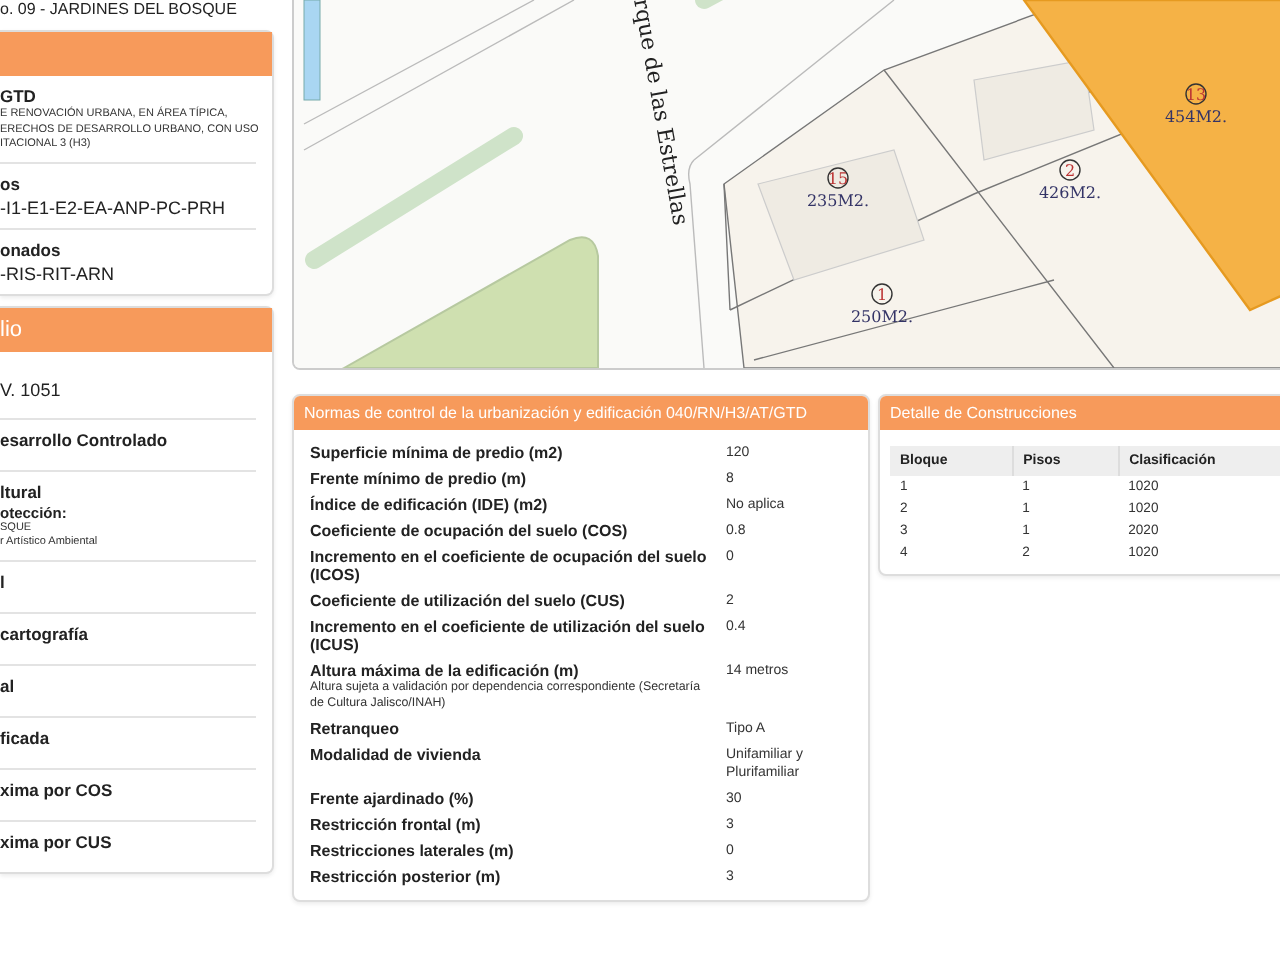 The width and height of the screenshot is (1280, 960). I want to click on norm-label: Modalidad de vivienda, so click(396, 755).